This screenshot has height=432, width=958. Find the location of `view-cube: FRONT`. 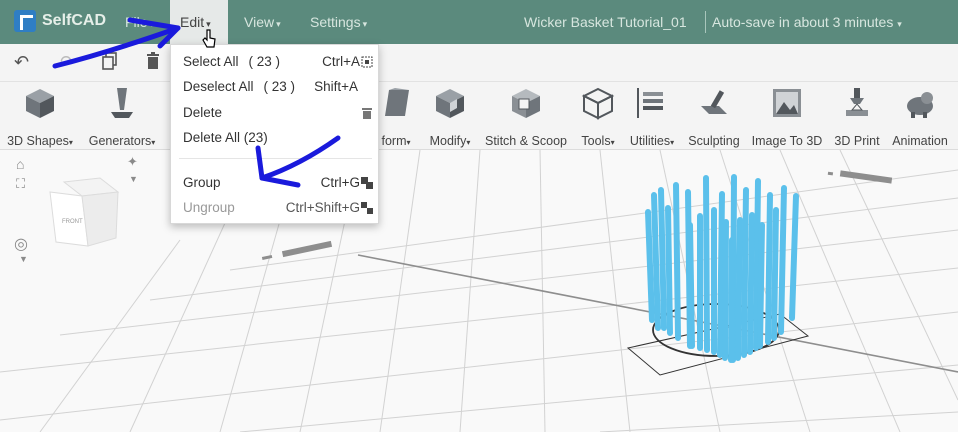

view-cube: FRONT is located at coordinates (85, 212).